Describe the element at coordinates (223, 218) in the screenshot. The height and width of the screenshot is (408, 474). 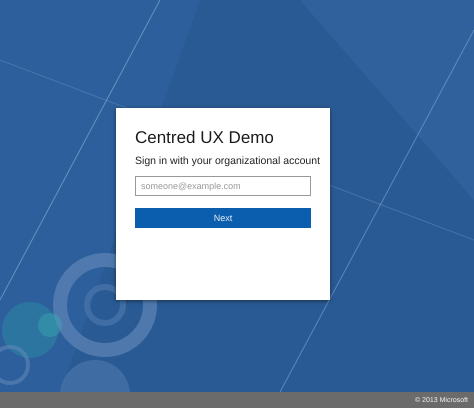
I see `next-button: Next` at that location.